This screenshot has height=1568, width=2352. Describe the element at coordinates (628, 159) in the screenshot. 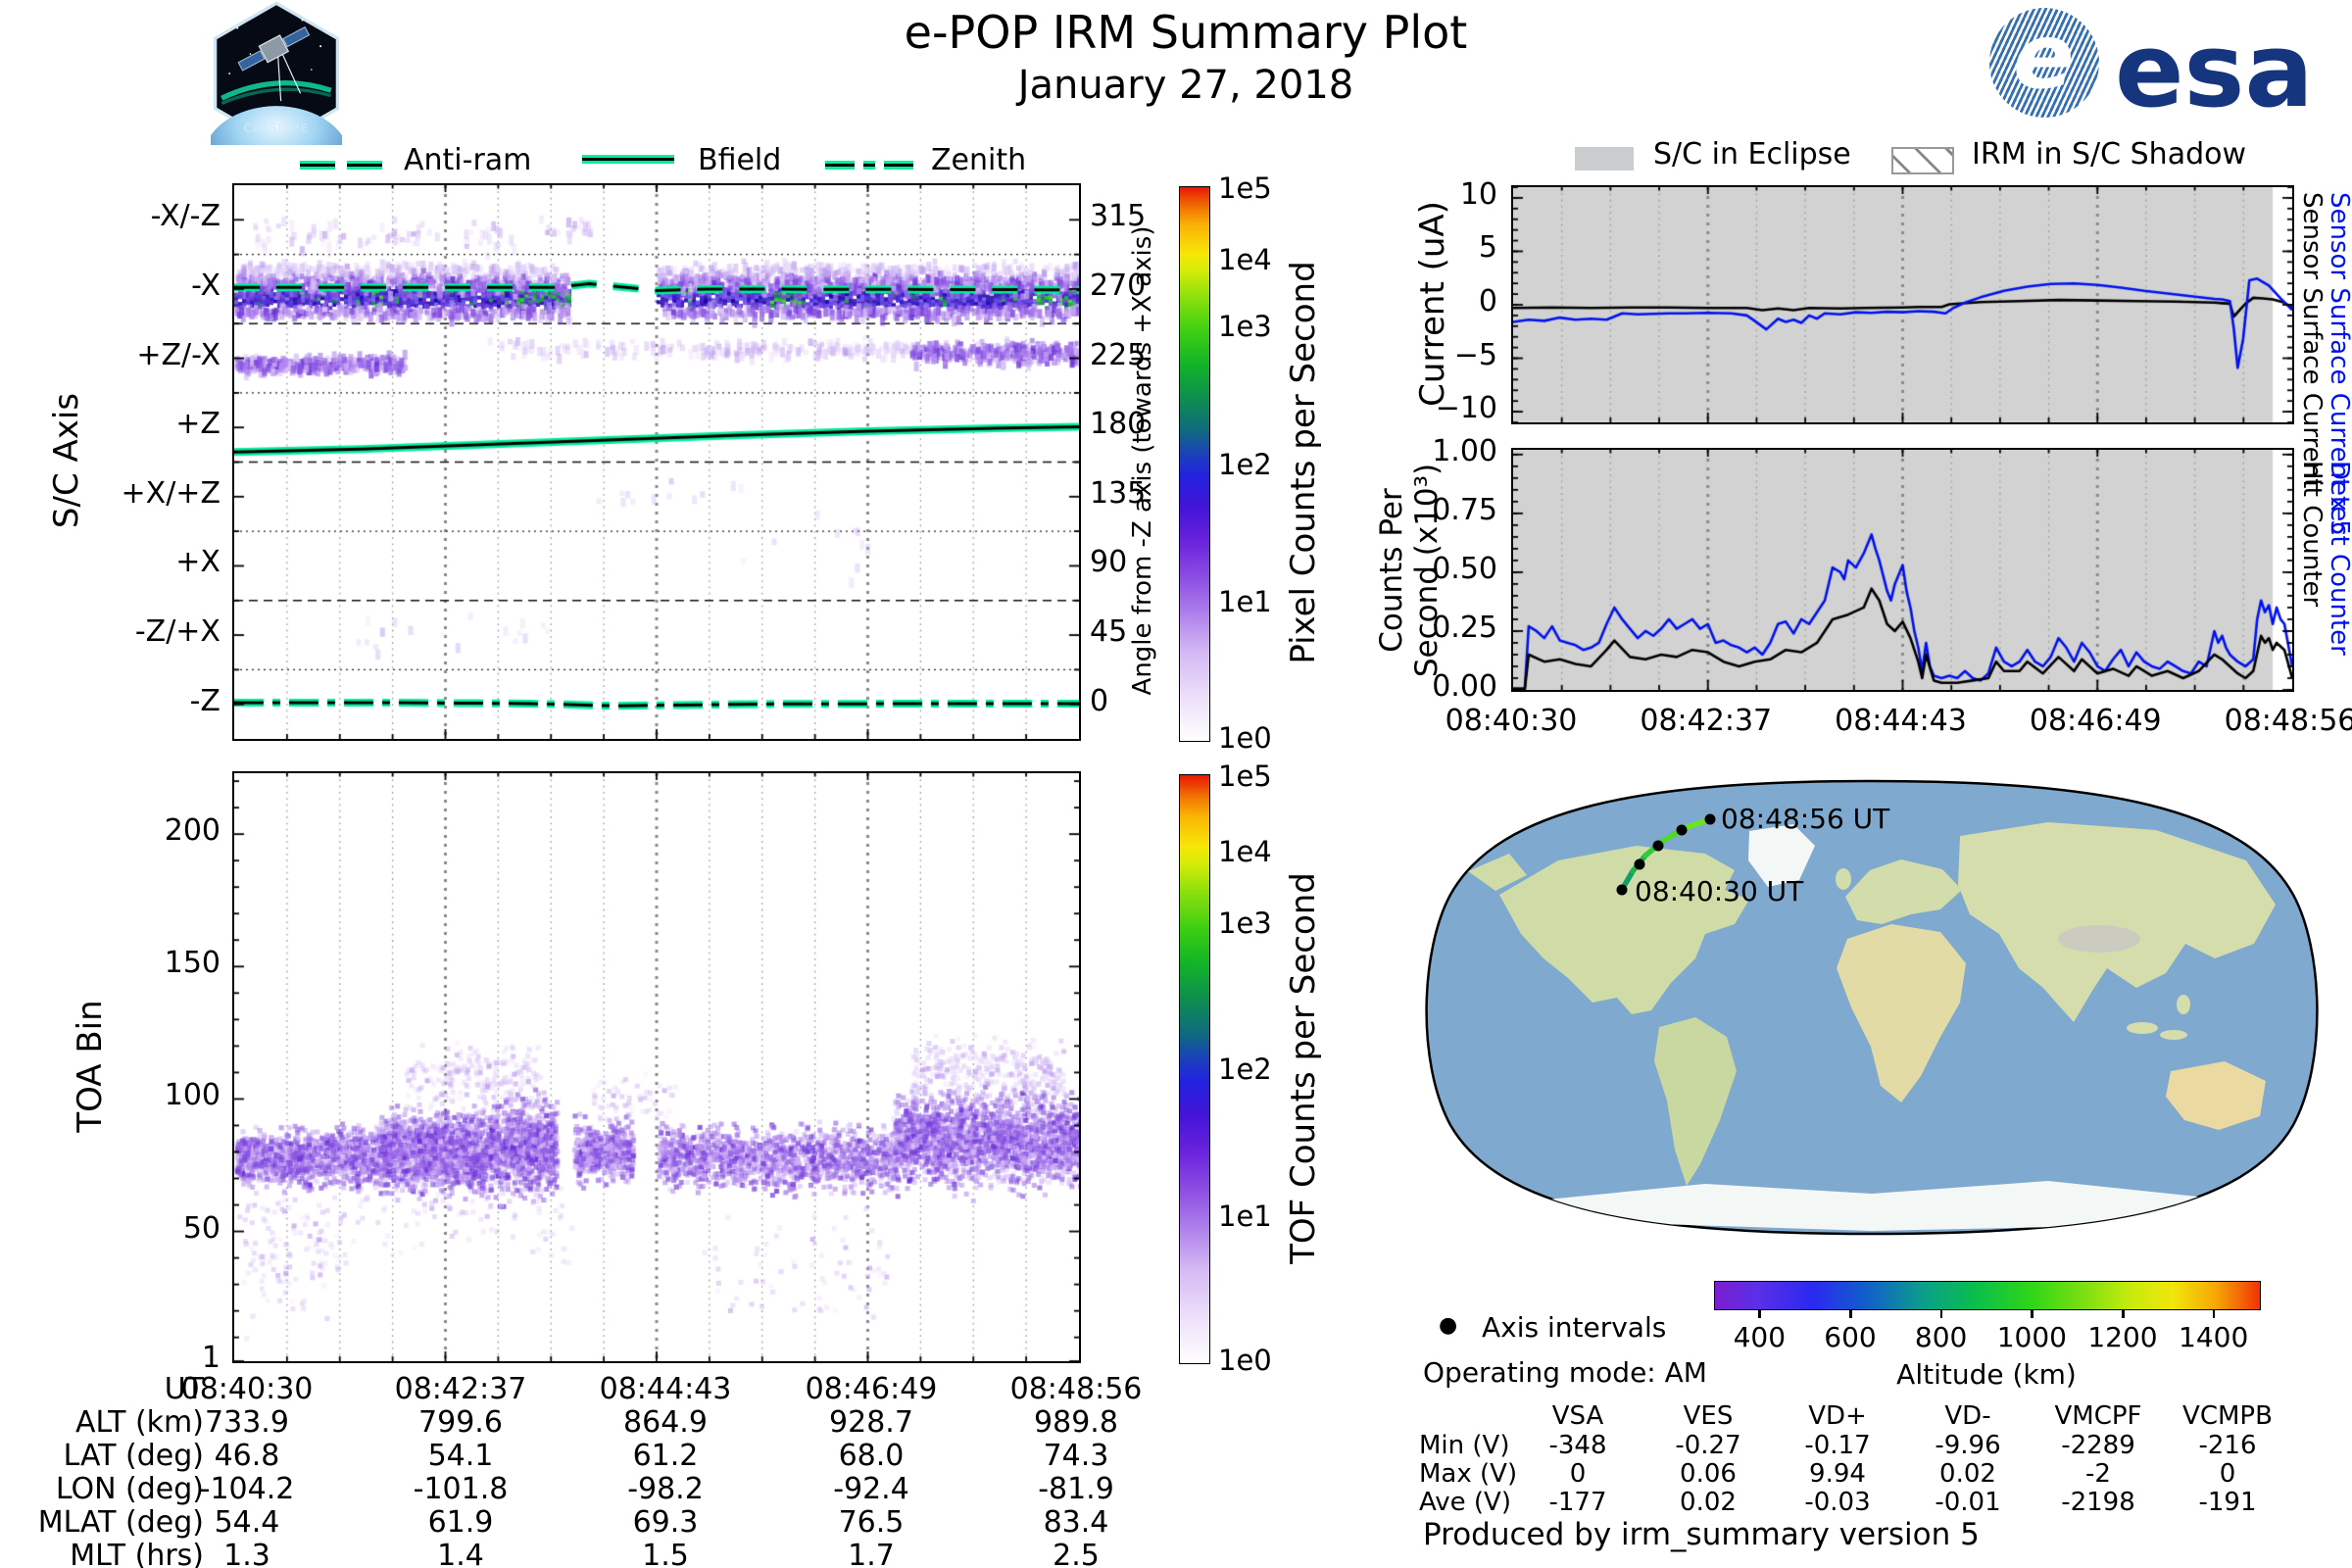

I see `bfield-line-icon` at that location.